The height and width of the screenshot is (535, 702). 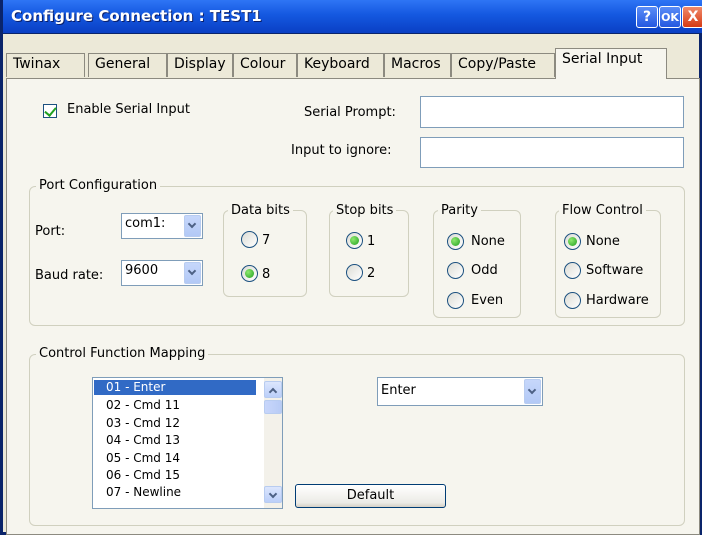 I want to click on flow-software-radio, so click(x=572, y=270).